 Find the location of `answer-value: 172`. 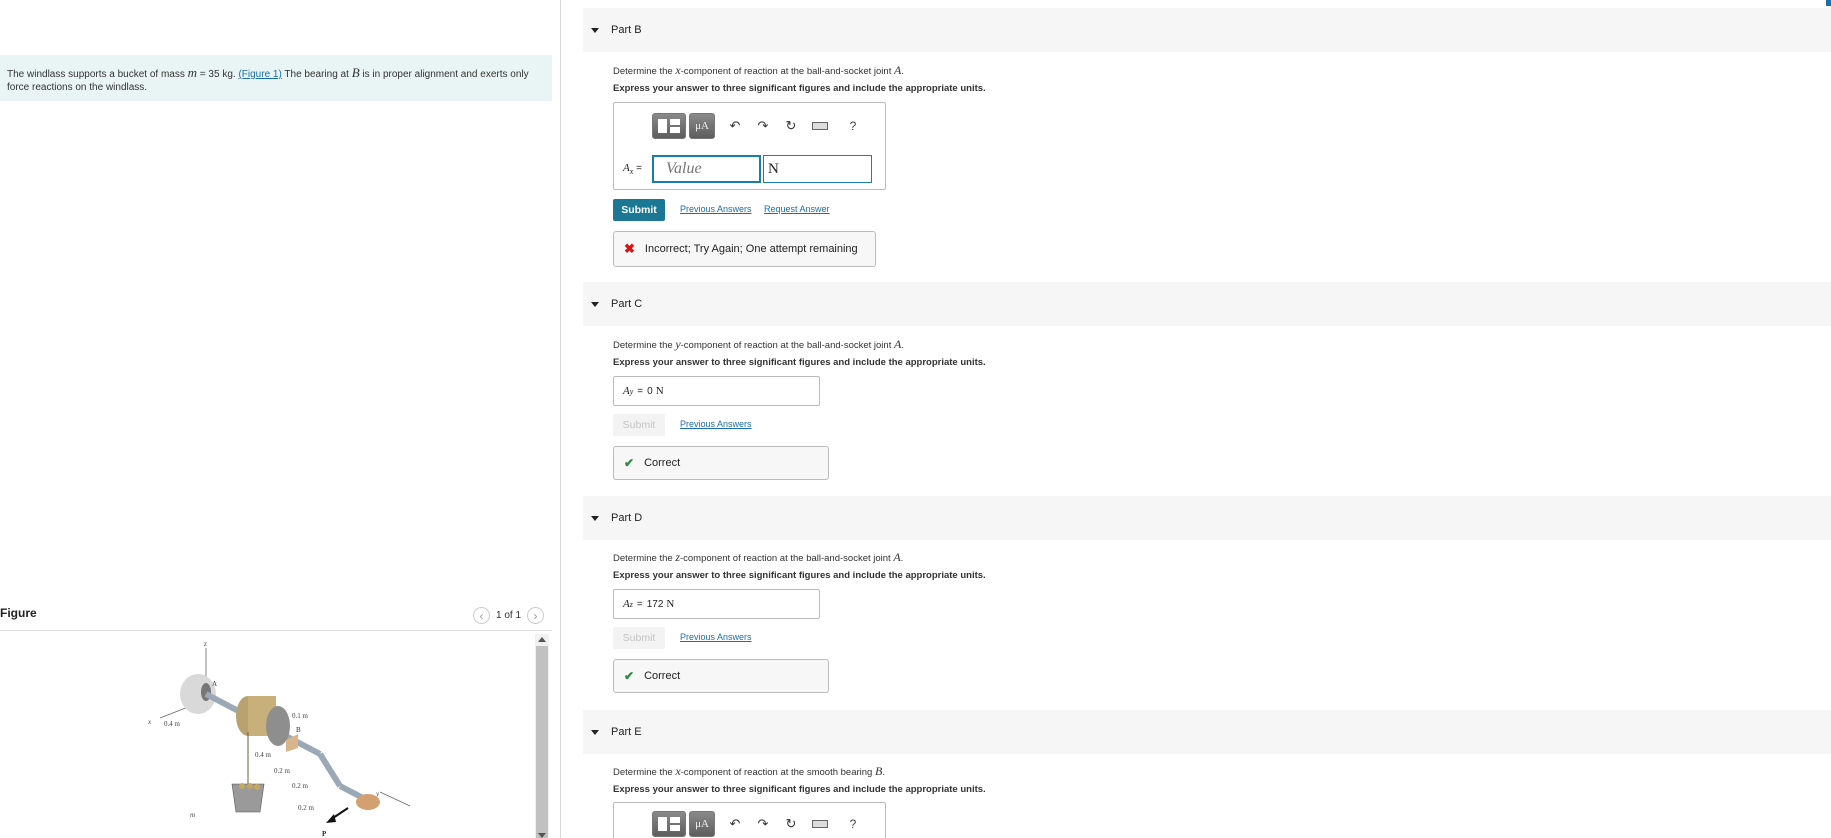

answer-value: 172 is located at coordinates (655, 604).